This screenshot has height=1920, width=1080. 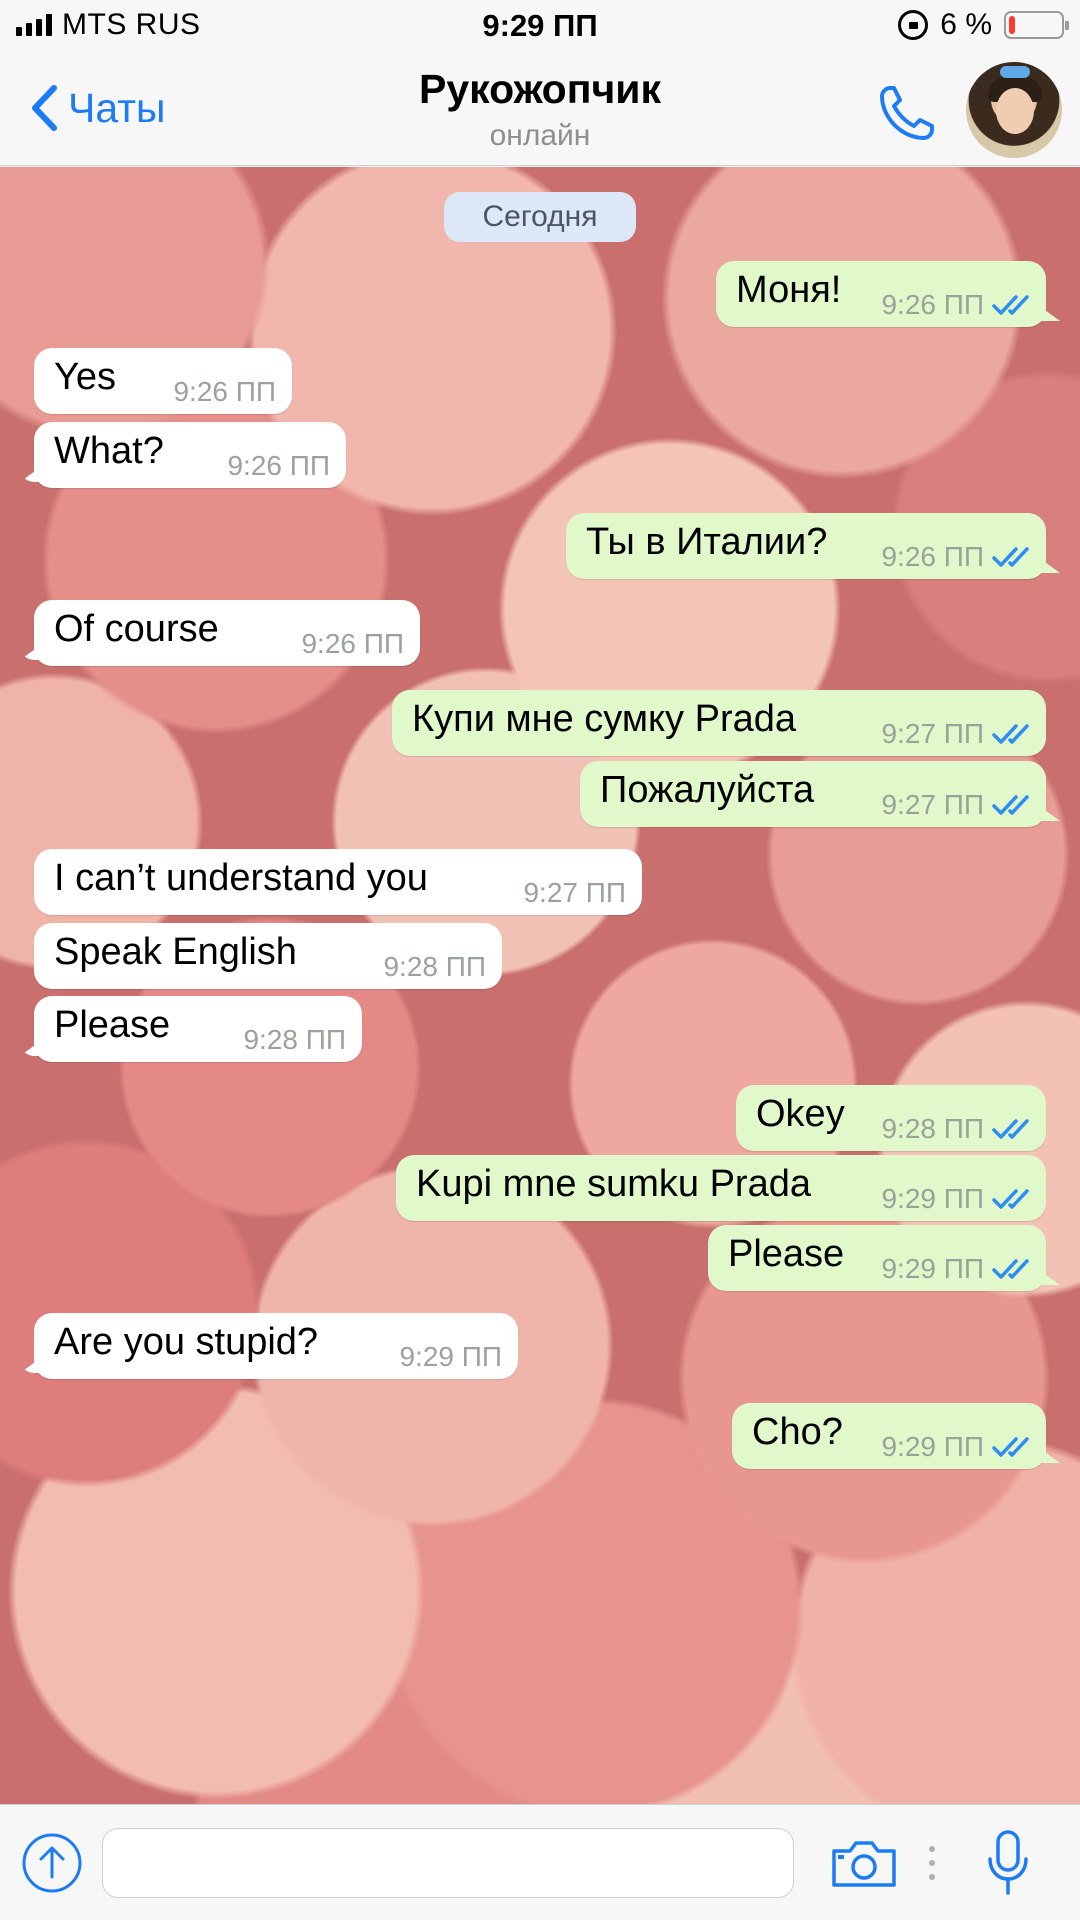 I want to click on message-text: Are you stupid?, so click(x=186, y=1342).